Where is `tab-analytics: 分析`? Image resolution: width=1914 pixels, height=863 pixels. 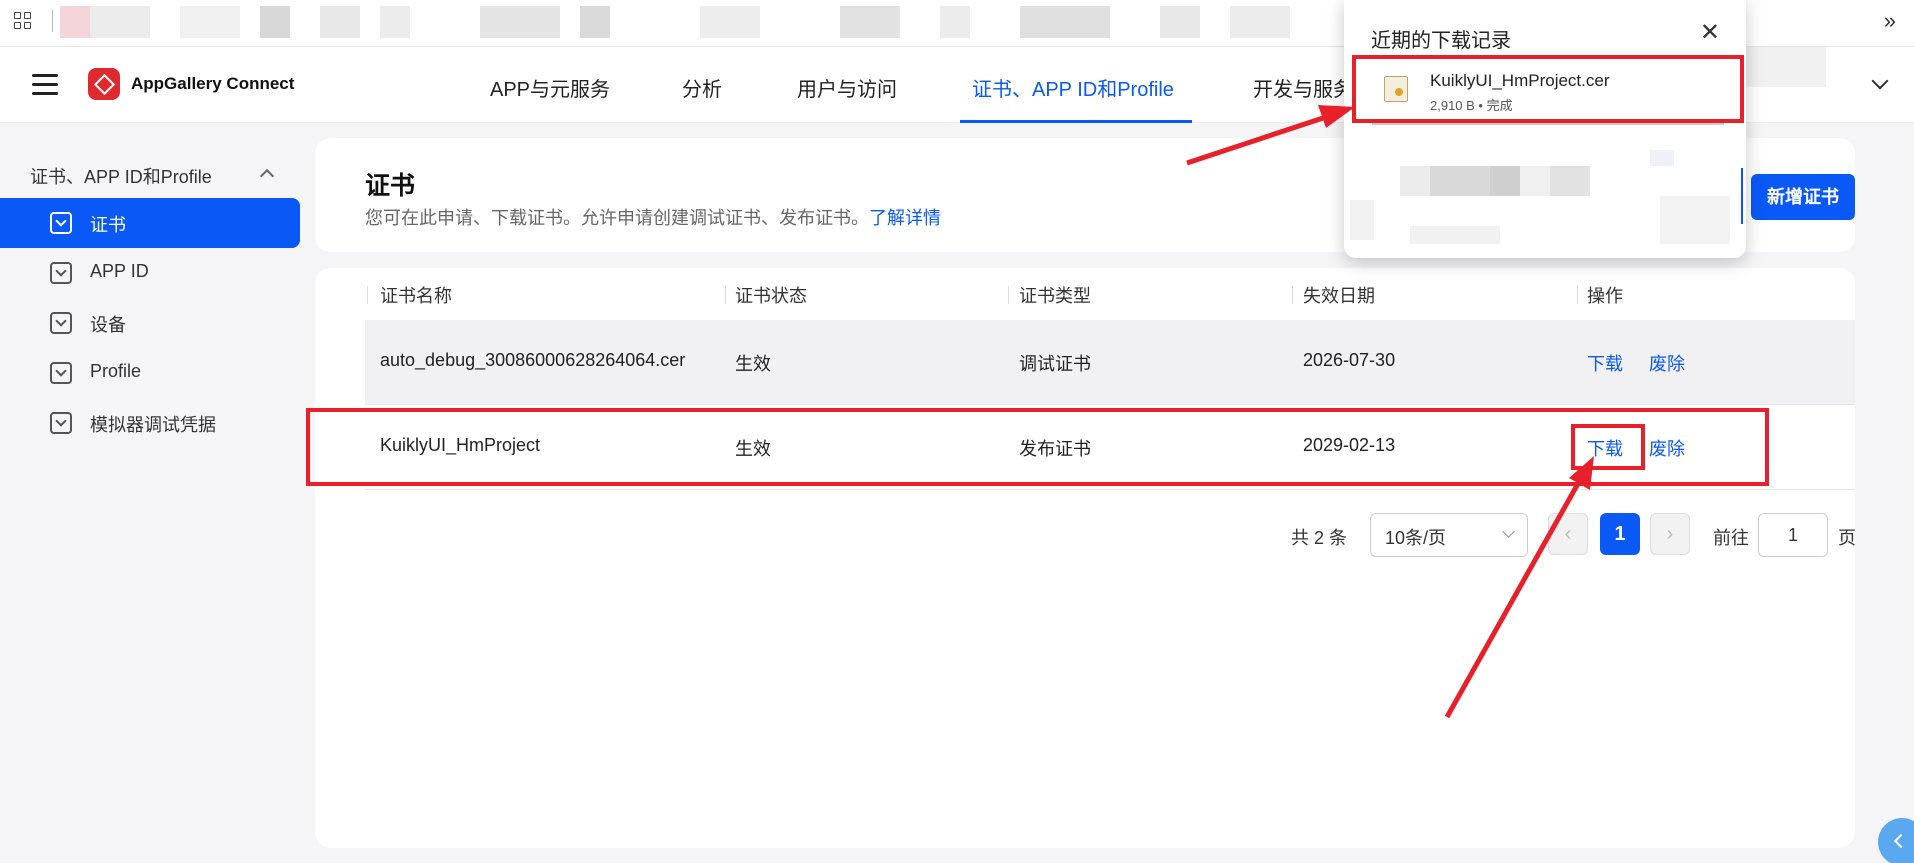
tab-analytics: 分析 is located at coordinates (702, 87).